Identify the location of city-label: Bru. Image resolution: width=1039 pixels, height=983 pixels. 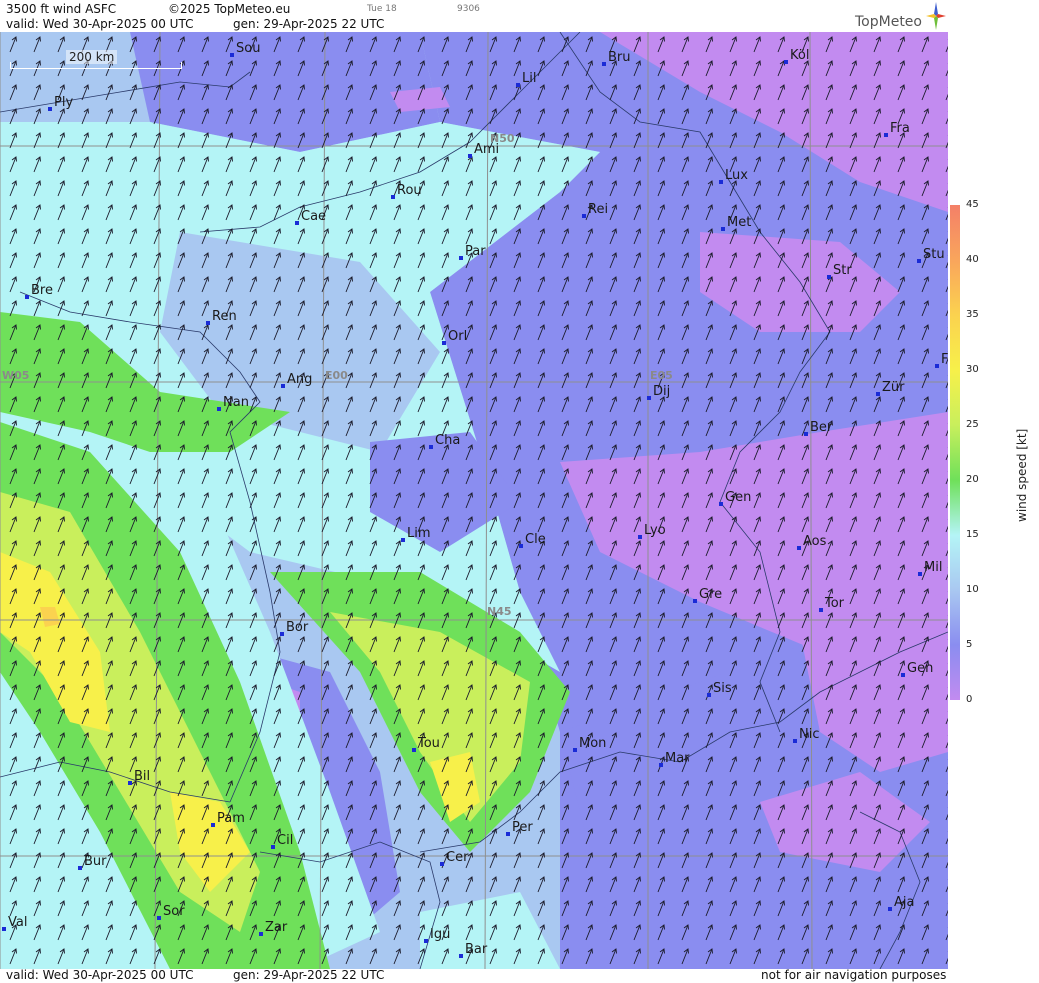
(616, 58).